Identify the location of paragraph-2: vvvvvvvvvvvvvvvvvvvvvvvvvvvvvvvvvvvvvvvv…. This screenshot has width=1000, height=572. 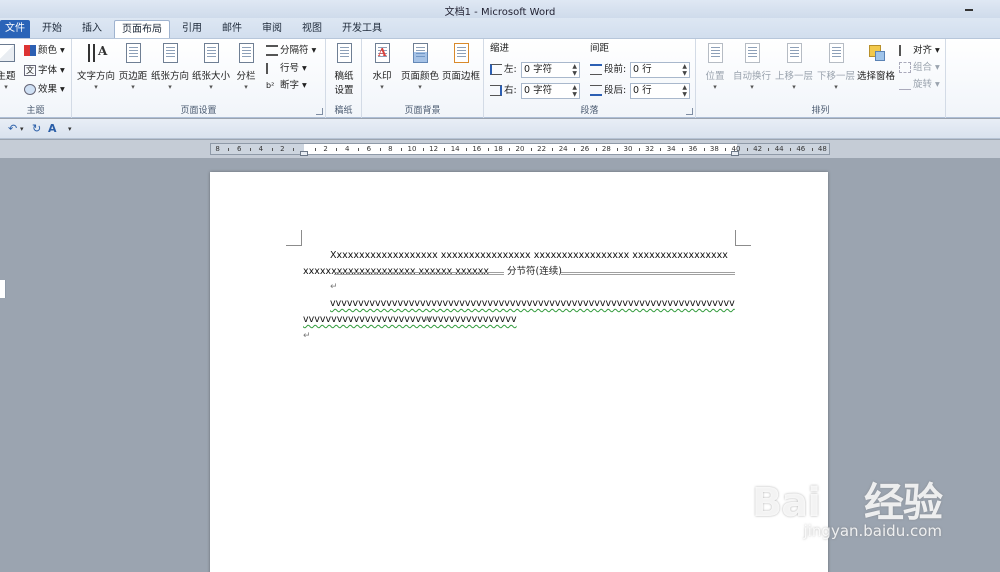
(519, 312).